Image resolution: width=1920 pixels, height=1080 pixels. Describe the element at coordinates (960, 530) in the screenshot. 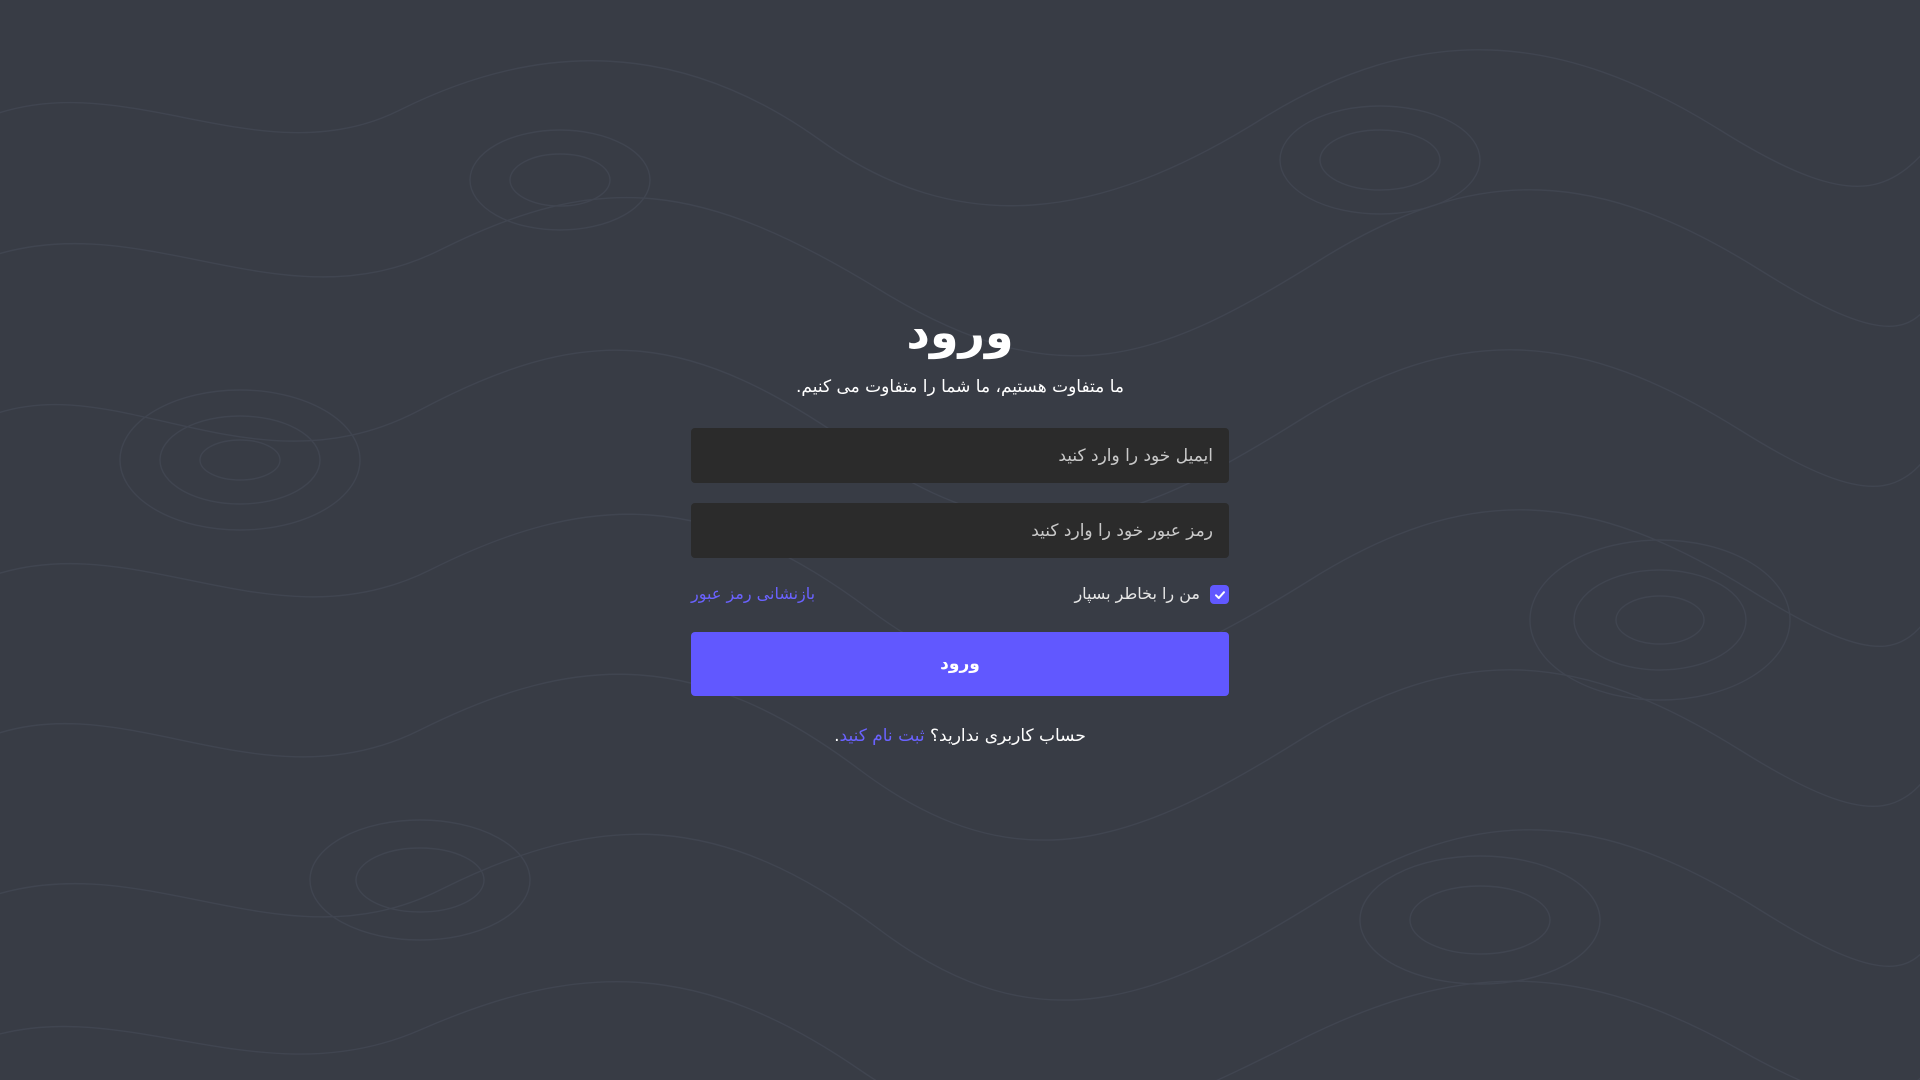

I see `password-field` at that location.